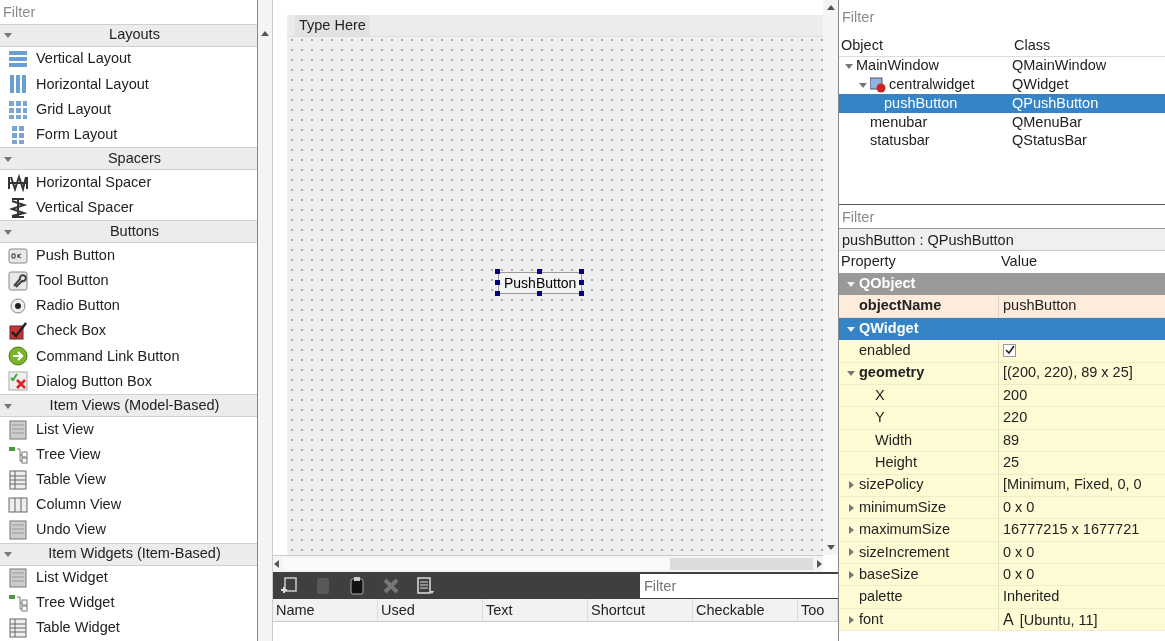  Describe the element at coordinates (1002, 141) in the screenshot. I see `tree-row: statusbar QStatusBar` at that location.